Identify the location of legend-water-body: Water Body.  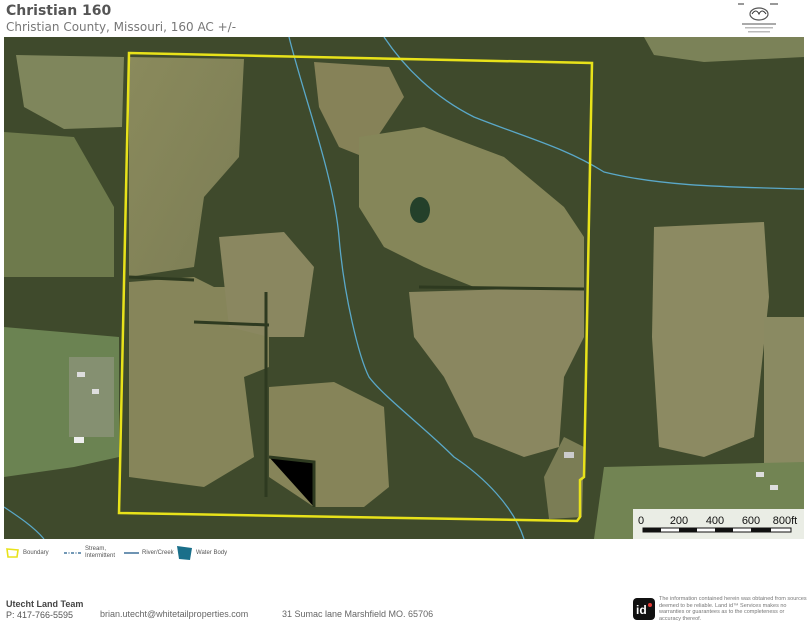
(206, 556).